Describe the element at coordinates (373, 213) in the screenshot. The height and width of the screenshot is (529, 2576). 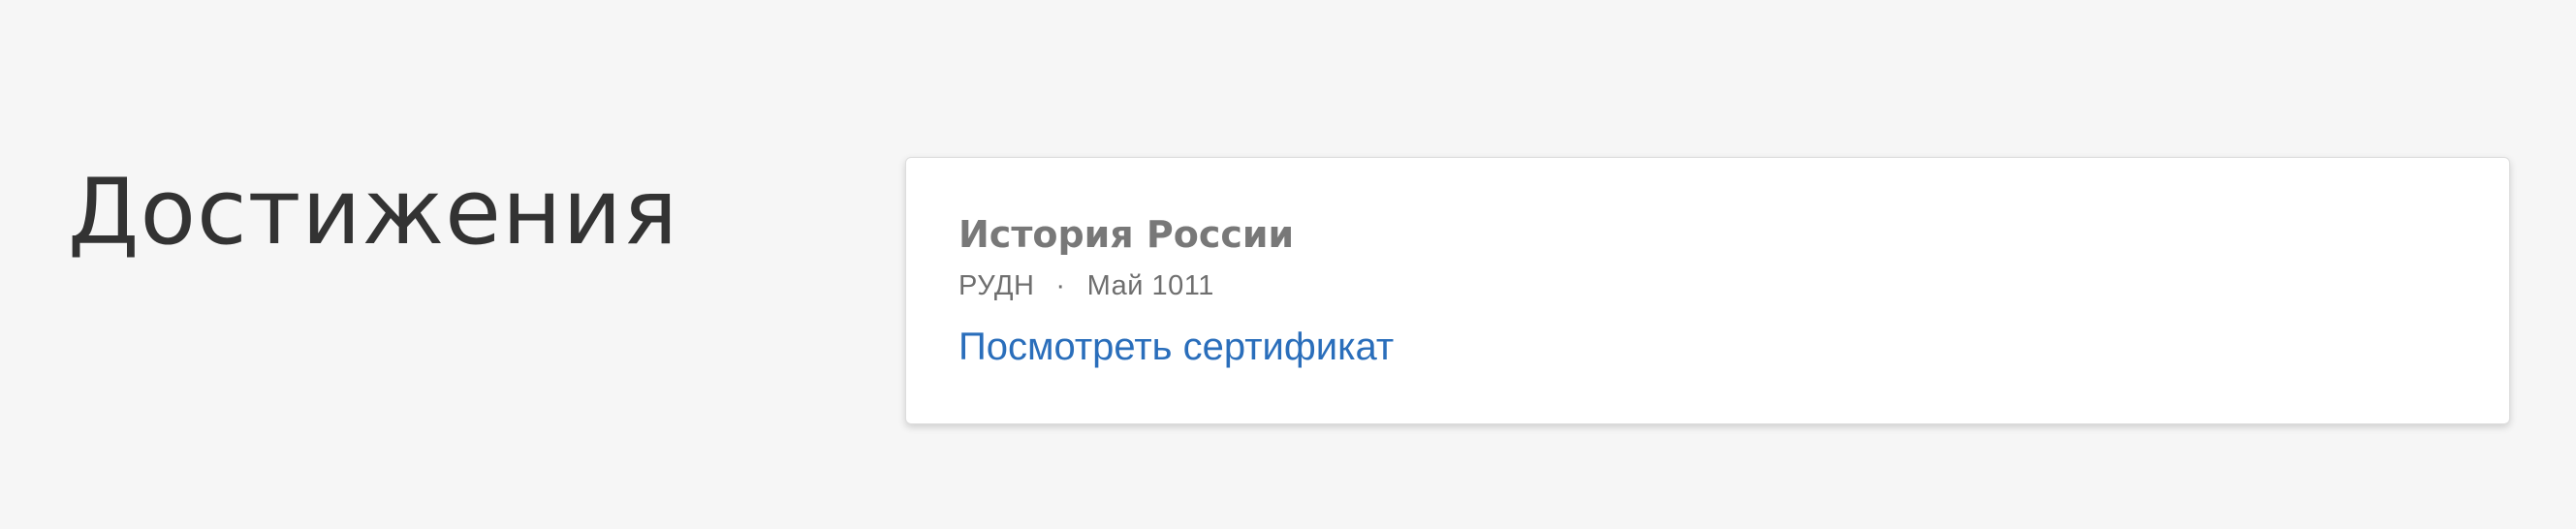
I see `section-title: Достижения` at that location.